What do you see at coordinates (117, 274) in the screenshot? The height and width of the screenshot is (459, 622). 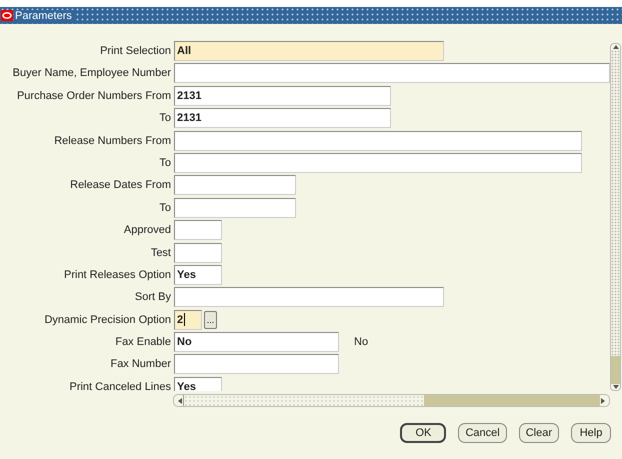 I see `field-label: Print Releases Option` at bounding box center [117, 274].